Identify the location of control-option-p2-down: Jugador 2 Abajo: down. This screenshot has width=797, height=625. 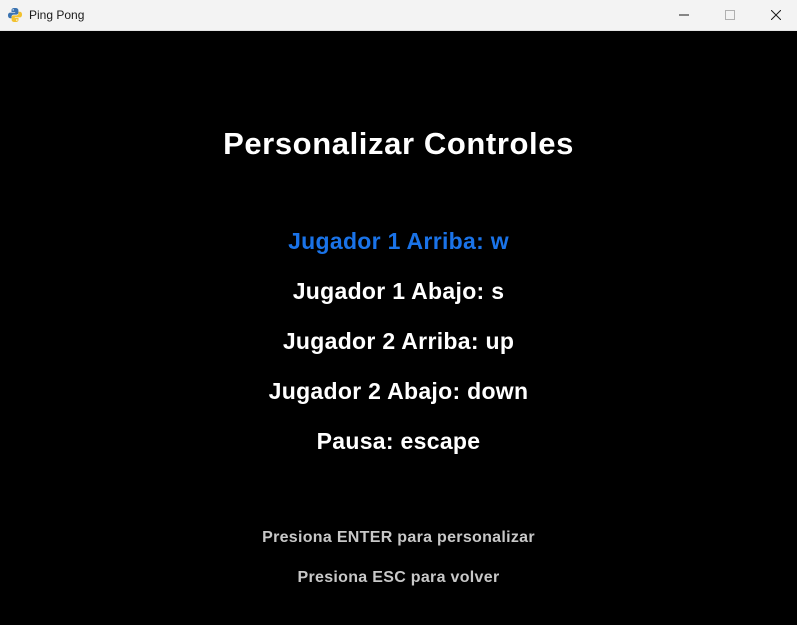
(398, 391).